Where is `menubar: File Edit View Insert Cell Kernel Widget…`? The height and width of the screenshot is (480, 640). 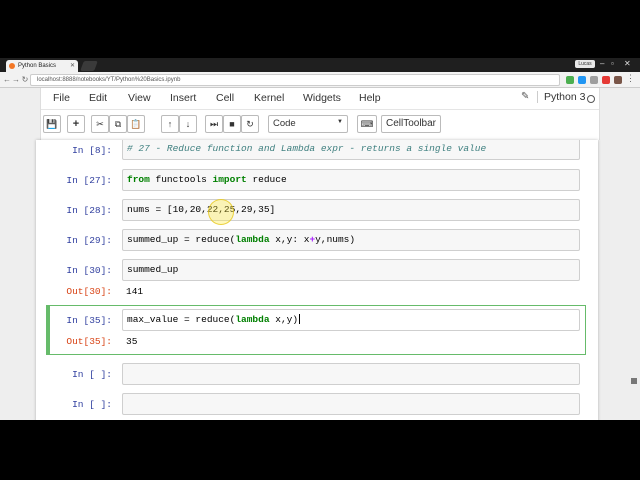
menubar: File Edit View Insert Cell Kernel Widget… is located at coordinates (320, 99).